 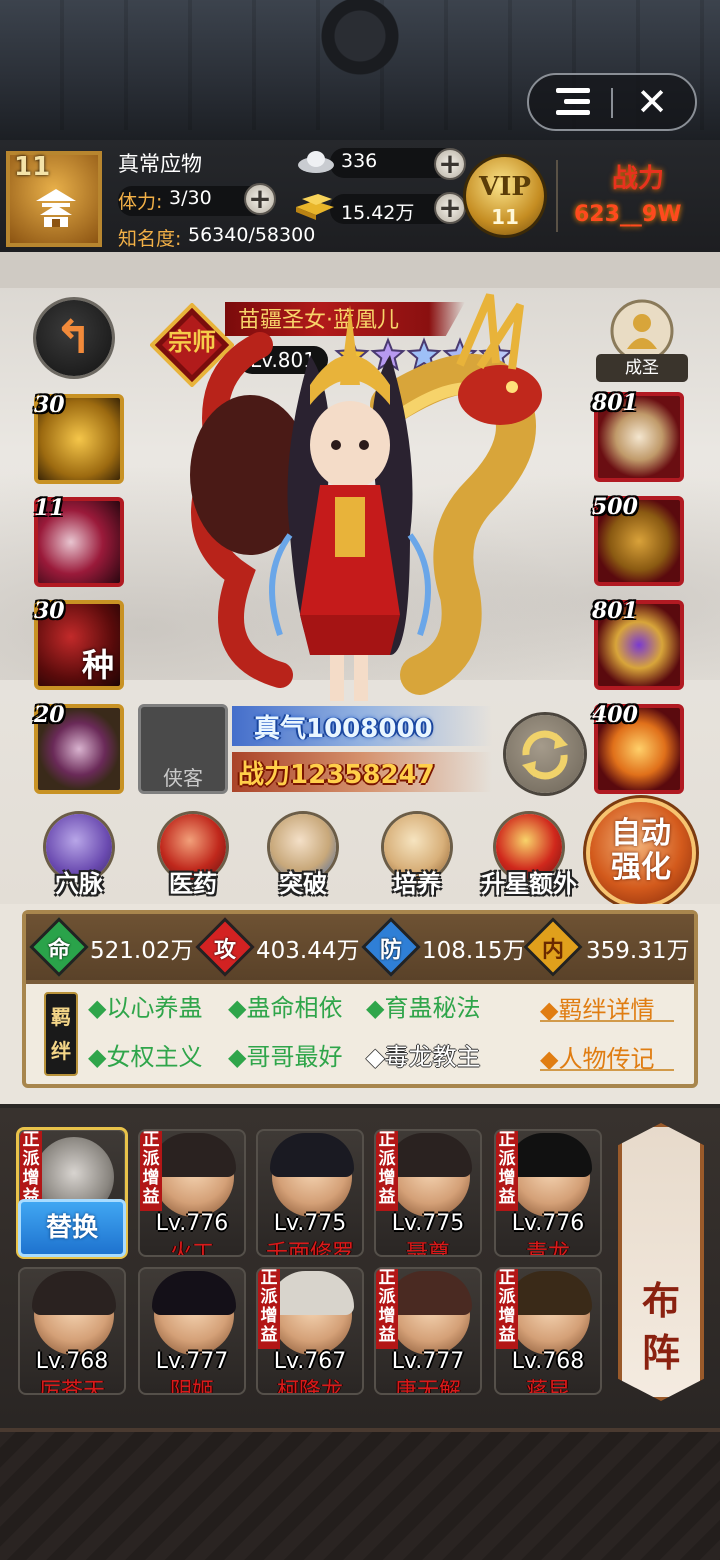 I want to click on attack-char: 攻, so click(x=224, y=950).